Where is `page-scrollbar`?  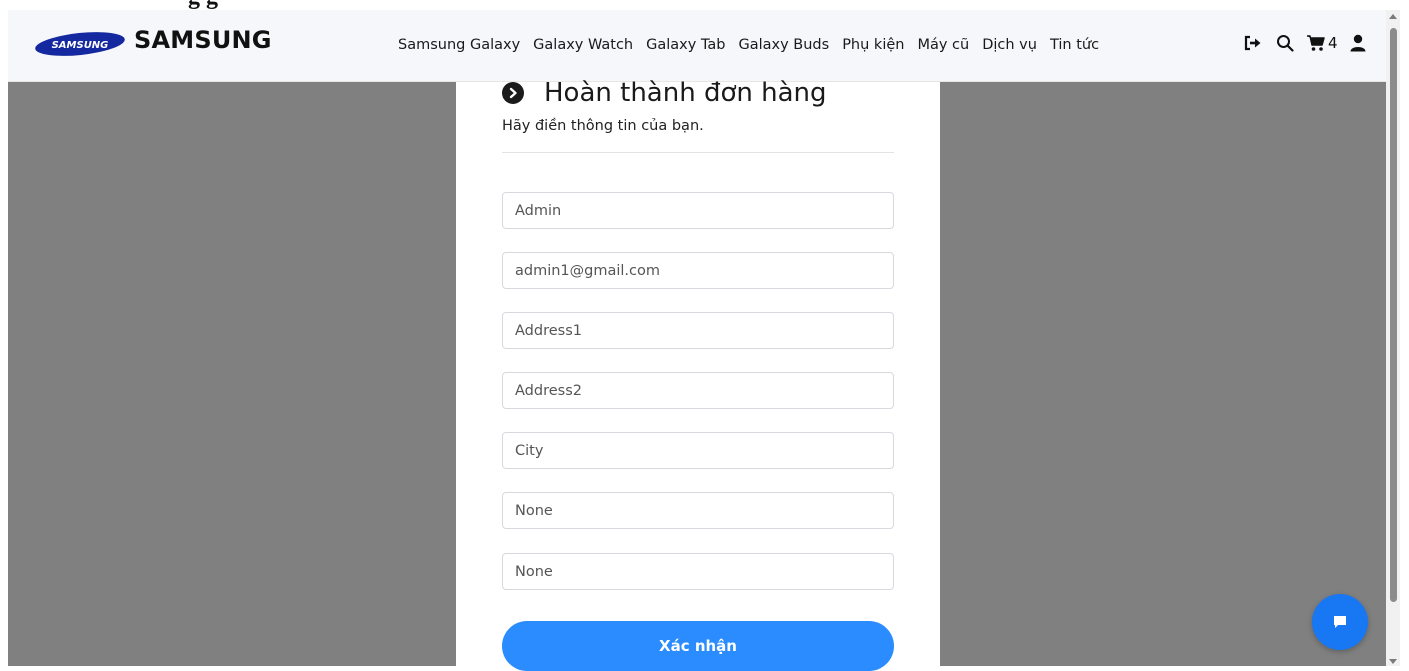 page-scrollbar is located at coordinates (1393, 338).